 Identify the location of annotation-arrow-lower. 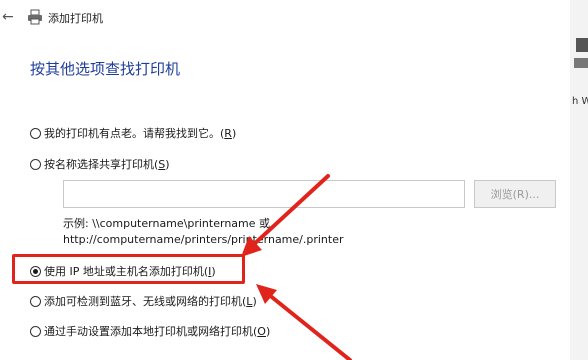
(304, 322).